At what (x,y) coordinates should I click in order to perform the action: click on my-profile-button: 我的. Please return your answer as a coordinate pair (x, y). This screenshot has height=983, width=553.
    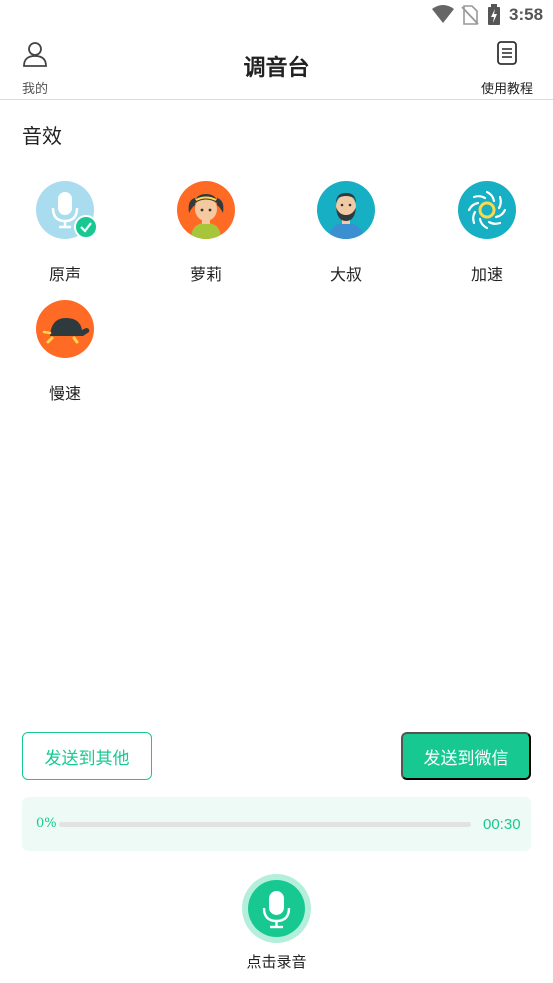
    Looking at the image, I should click on (35, 68).